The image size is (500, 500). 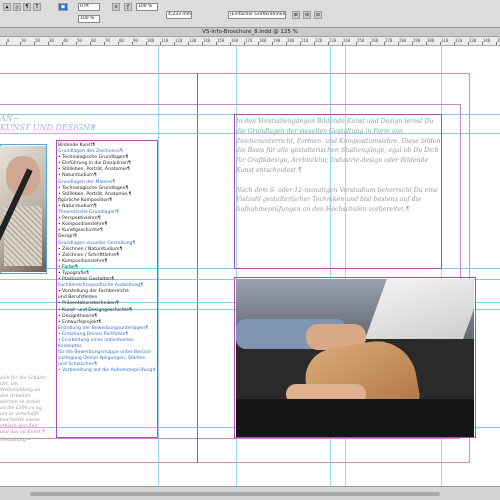 What do you see at coordinates (17, 7) in the screenshot?
I see `direct-select-button: △` at bounding box center [17, 7].